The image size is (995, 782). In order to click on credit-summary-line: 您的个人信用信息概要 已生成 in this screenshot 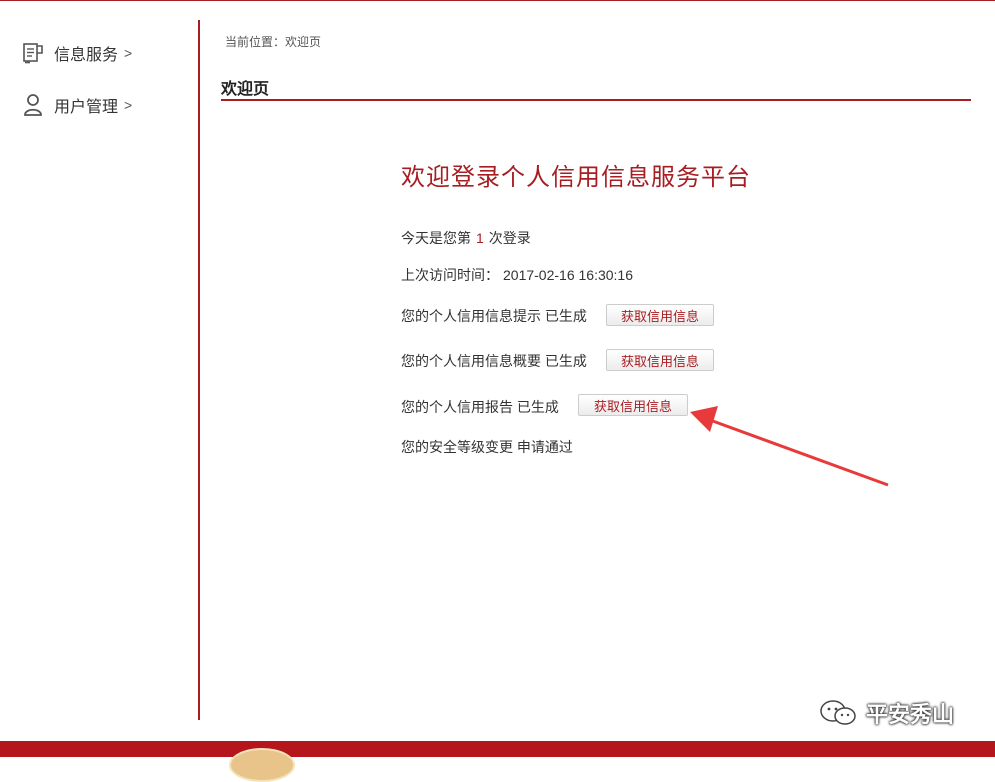, I will do `click(494, 361)`.